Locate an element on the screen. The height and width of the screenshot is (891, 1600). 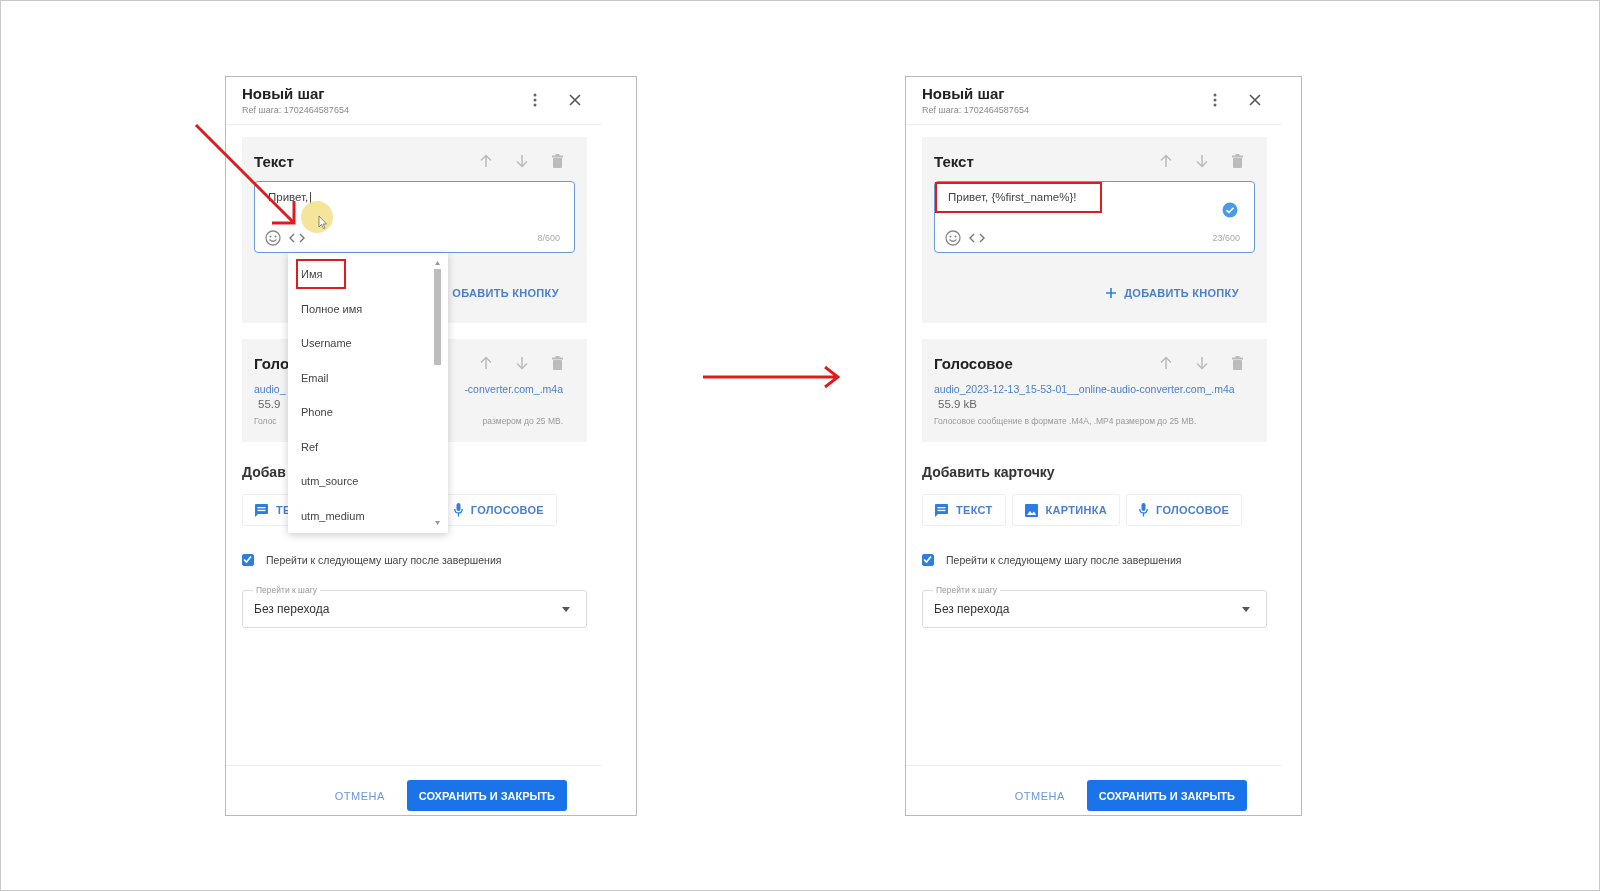
format-hint: Голос is located at coordinates (265, 421).